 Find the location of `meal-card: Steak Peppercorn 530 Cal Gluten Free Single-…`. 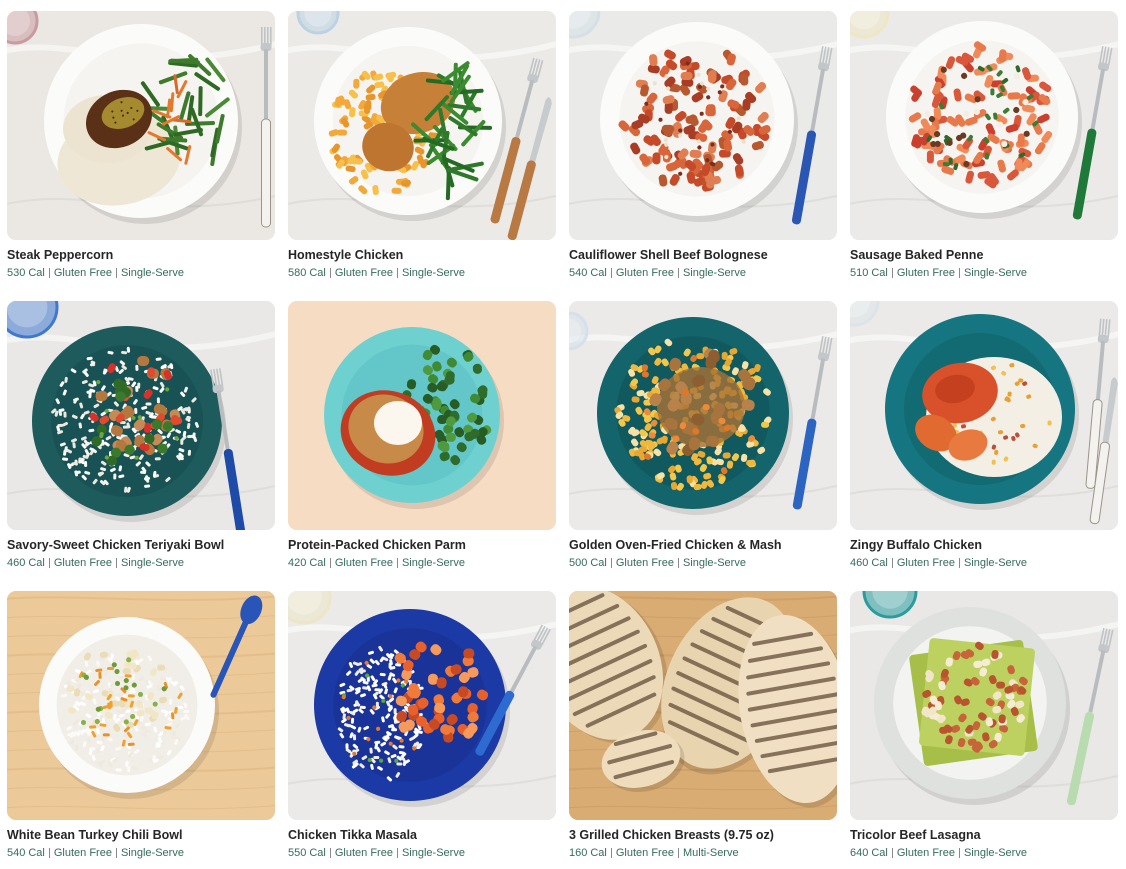

meal-card: Steak Peppercorn 530 Cal Gluten Free Single-… is located at coordinates (141, 145).